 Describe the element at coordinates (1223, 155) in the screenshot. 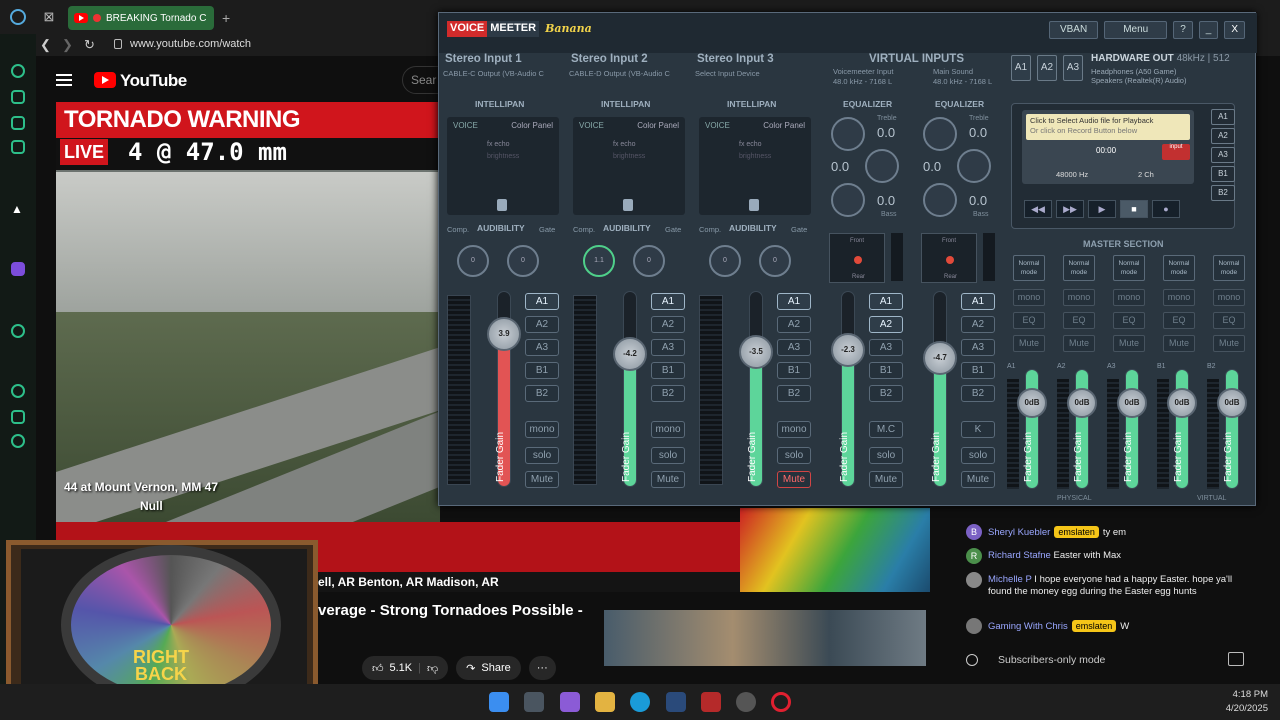

I see `recorder-bus-a3: A3` at that location.